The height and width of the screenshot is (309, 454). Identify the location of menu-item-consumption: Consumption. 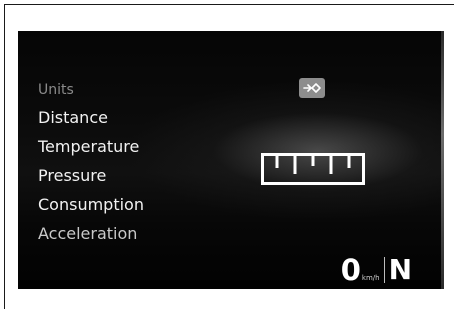
(91, 204).